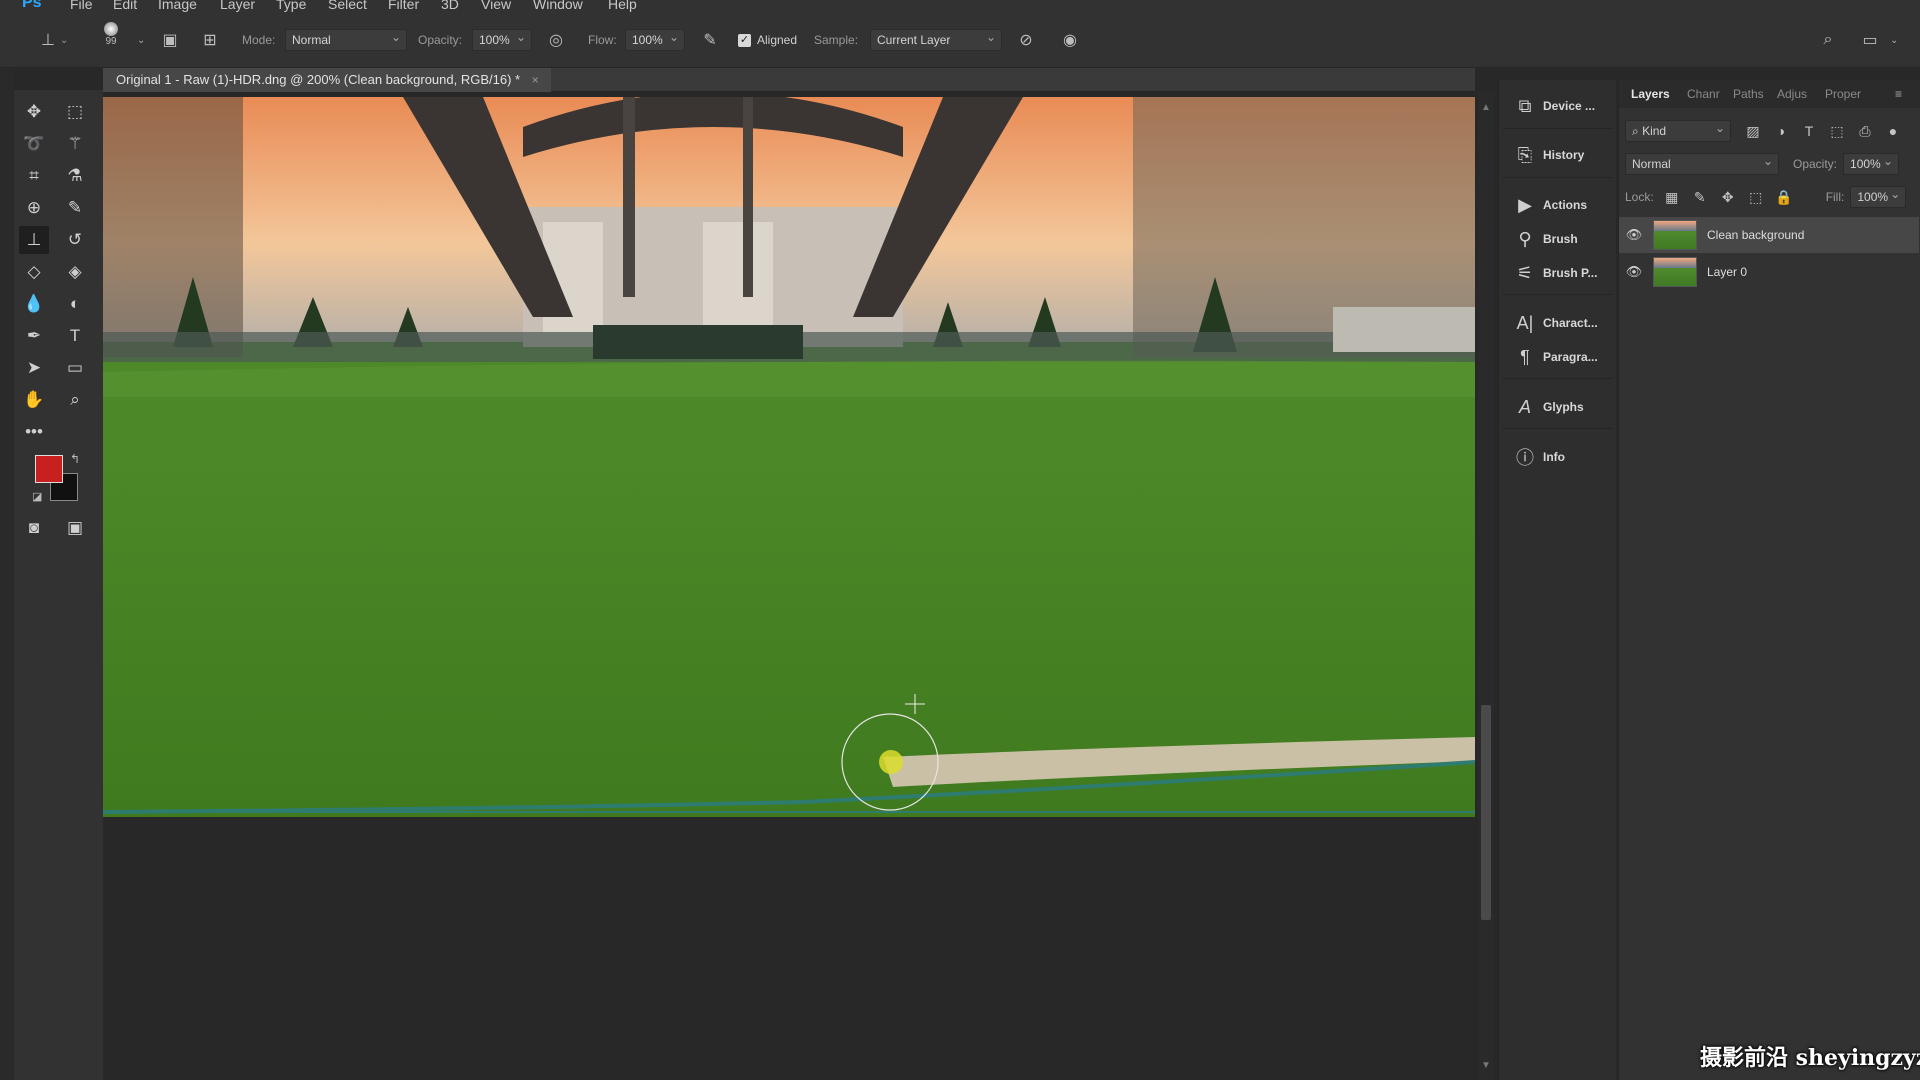 The height and width of the screenshot is (1080, 1920). I want to click on ignore-adjustment-layers-icon: ⊘, so click(1026, 40).